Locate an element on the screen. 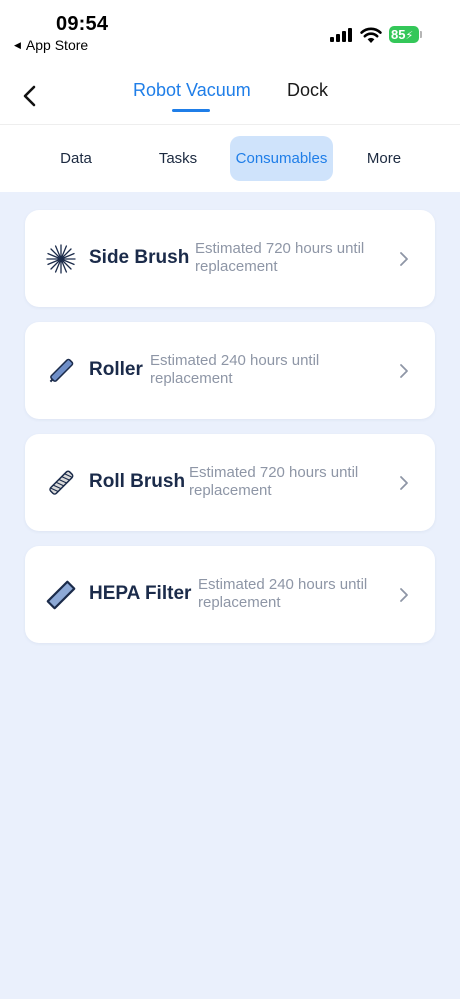 This screenshot has width=460, height=999. hepa-filter-icon is located at coordinates (61, 595).